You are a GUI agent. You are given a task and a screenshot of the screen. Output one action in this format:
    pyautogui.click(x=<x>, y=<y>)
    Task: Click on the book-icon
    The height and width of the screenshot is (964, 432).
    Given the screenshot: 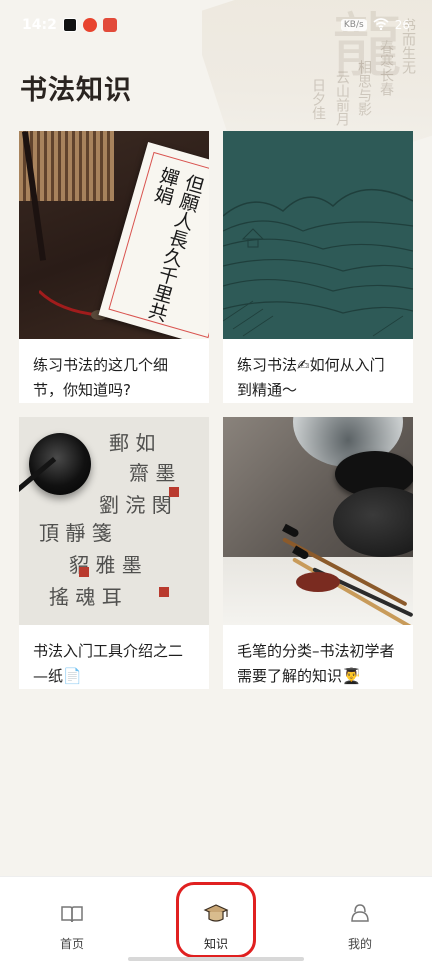 What is the action you would take?
    pyautogui.click(x=72, y=914)
    